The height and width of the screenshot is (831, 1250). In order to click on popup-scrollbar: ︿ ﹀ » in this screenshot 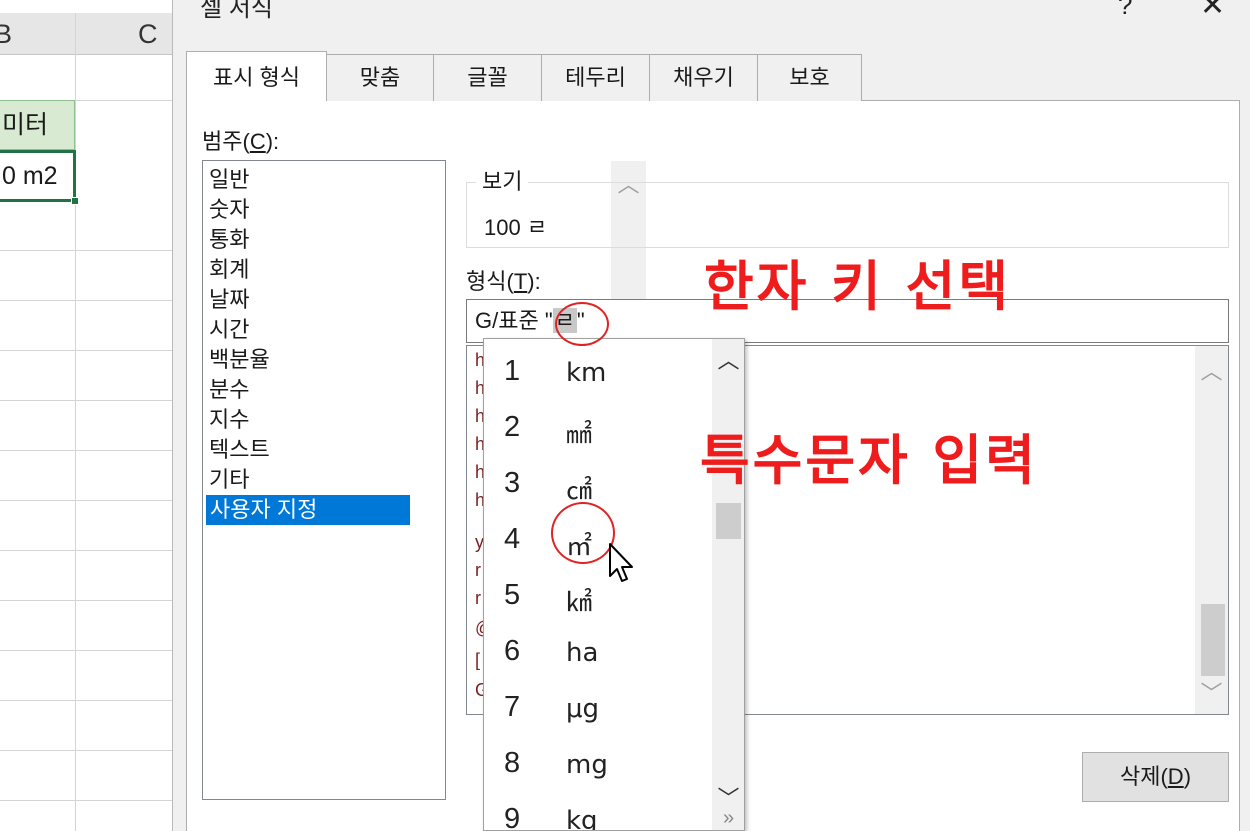, I will do `click(728, 584)`.